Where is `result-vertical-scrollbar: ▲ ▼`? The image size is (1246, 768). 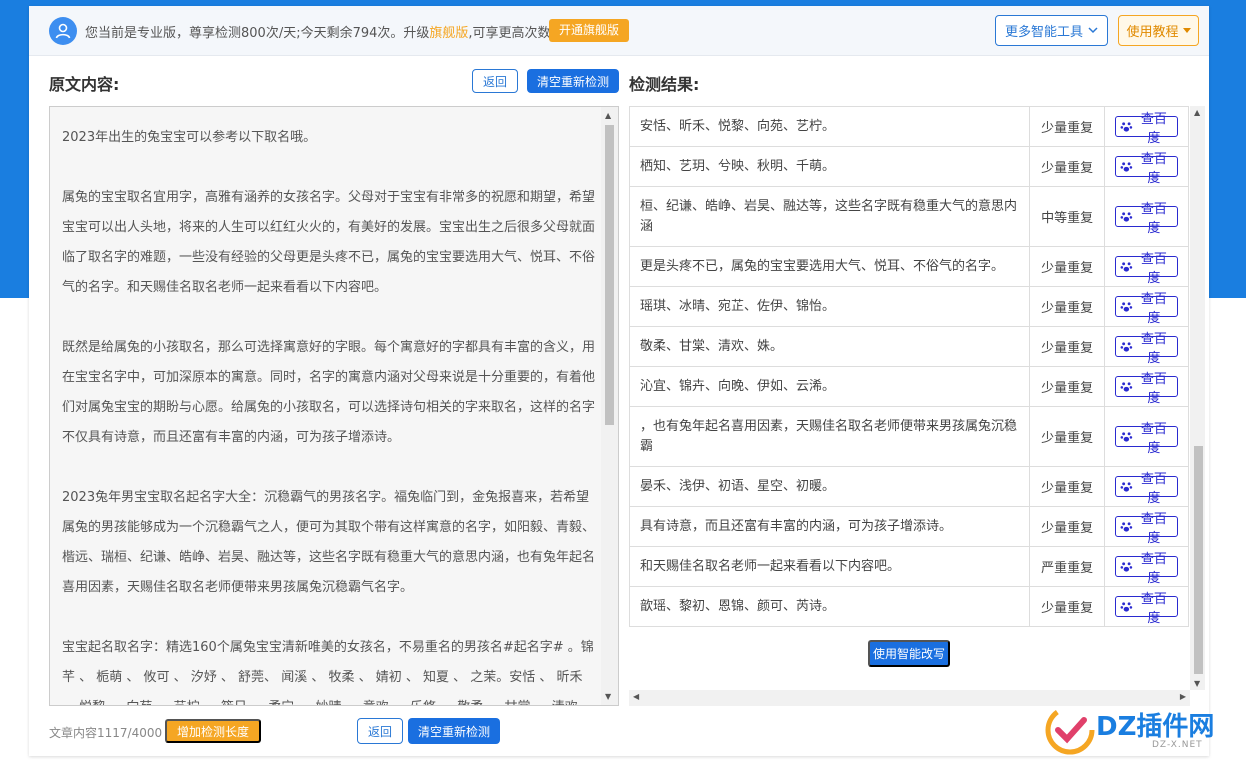 result-vertical-scrollbar: ▲ ▼ is located at coordinates (1197, 398).